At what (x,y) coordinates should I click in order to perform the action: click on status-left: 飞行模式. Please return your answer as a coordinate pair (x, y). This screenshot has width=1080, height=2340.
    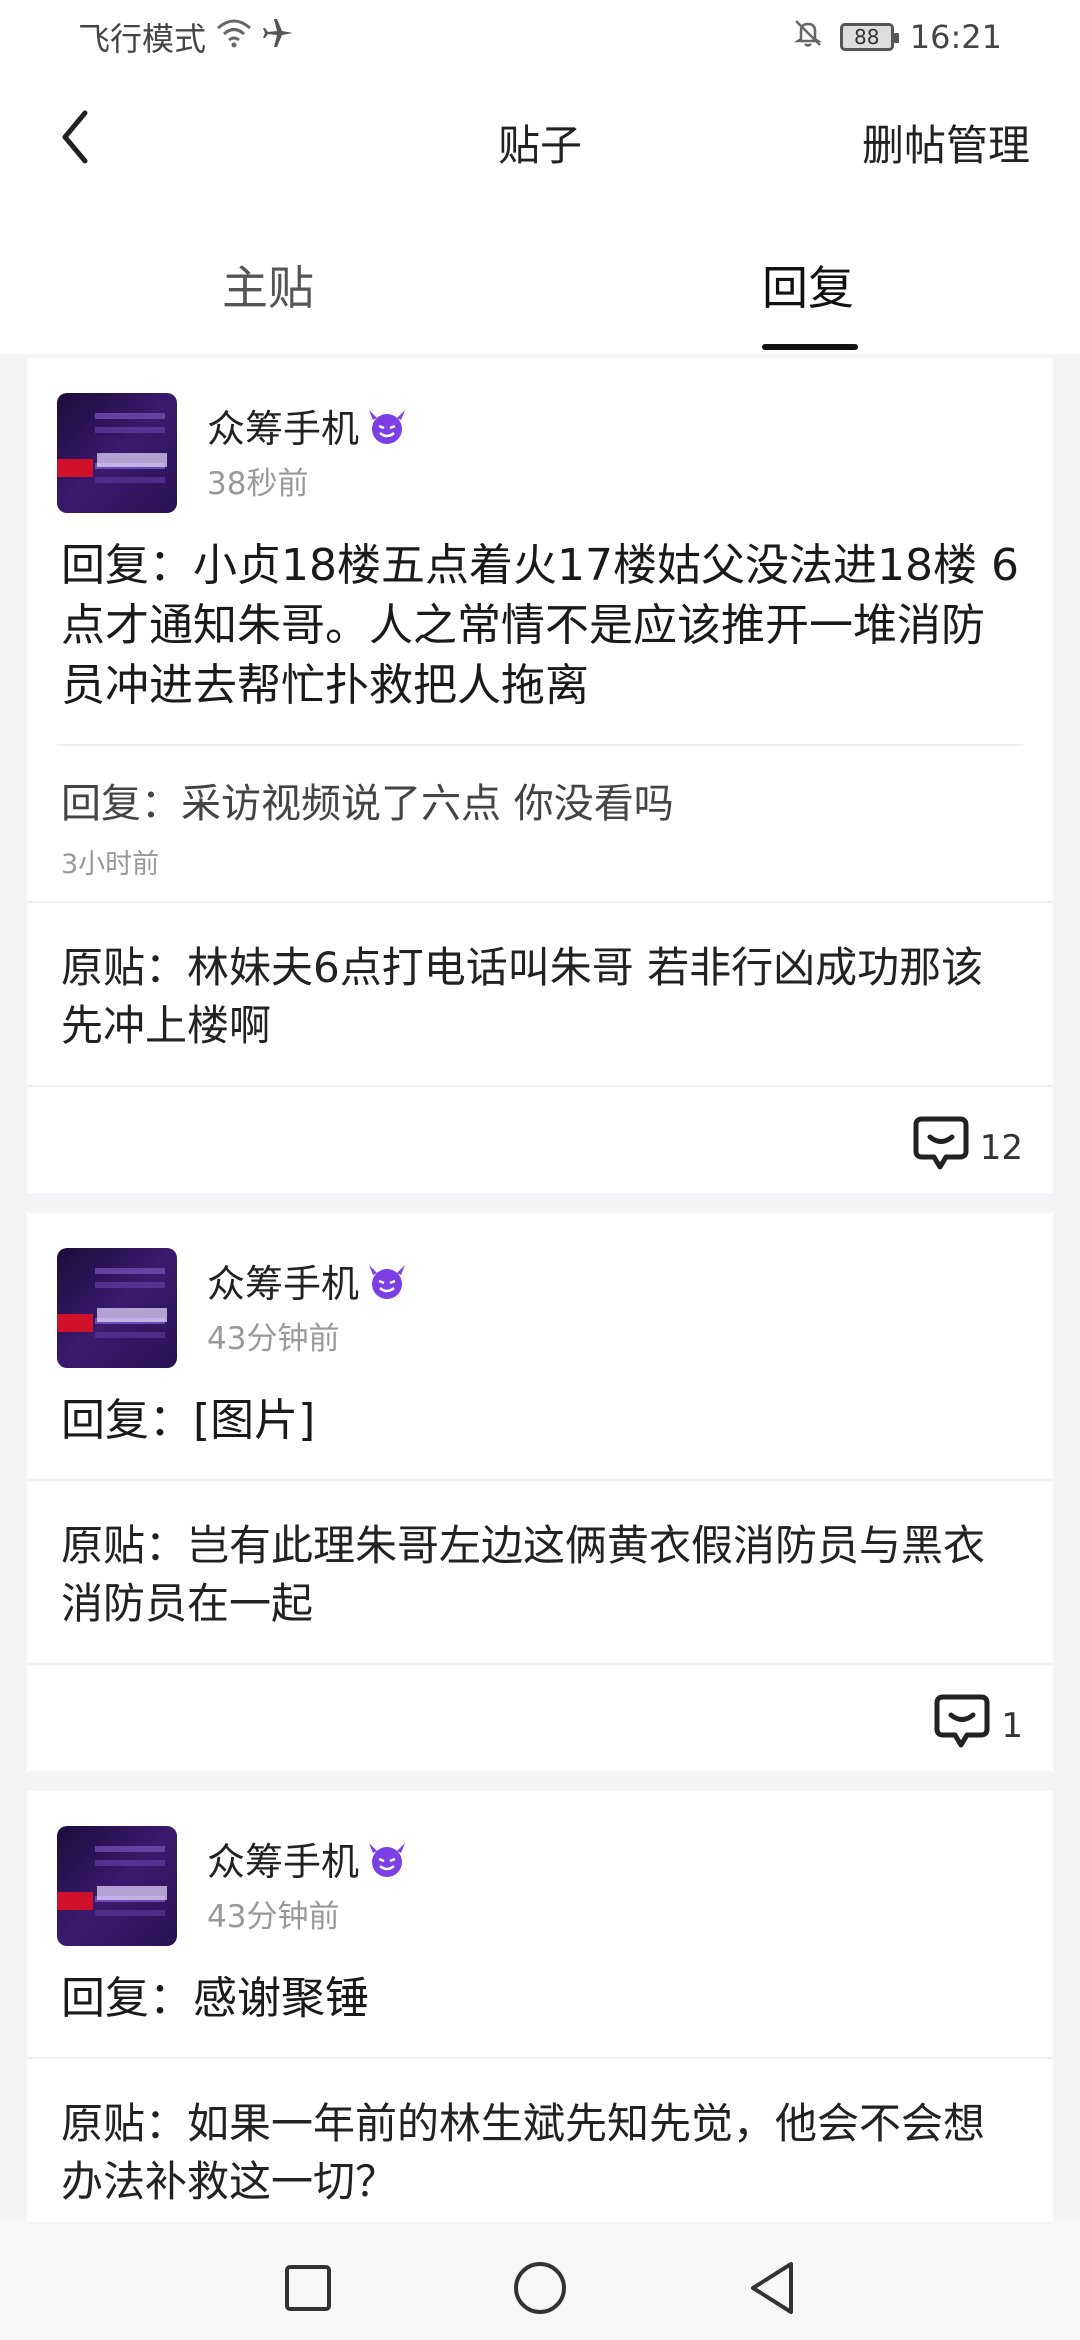
    Looking at the image, I should click on (187, 37).